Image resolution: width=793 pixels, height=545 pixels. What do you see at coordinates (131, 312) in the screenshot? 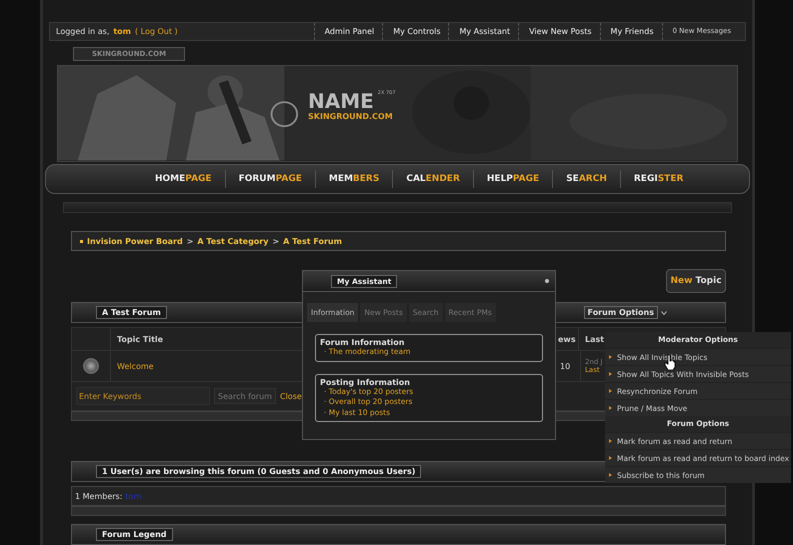
I see `forum-title: A Test Forum` at bounding box center [131, 312].